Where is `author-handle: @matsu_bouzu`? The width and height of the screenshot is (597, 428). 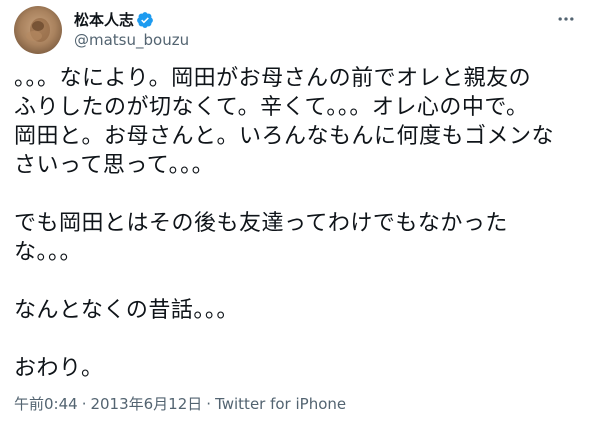 author-handle: @matsu_bouzu is located at coordinates (131, 40).